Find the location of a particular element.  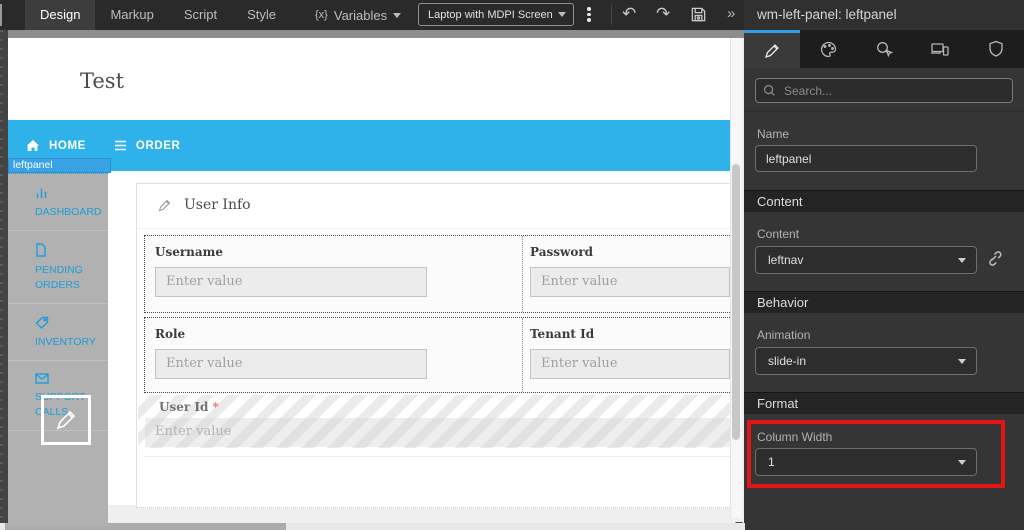

name-label: Name is located at coordinates (773, 134).